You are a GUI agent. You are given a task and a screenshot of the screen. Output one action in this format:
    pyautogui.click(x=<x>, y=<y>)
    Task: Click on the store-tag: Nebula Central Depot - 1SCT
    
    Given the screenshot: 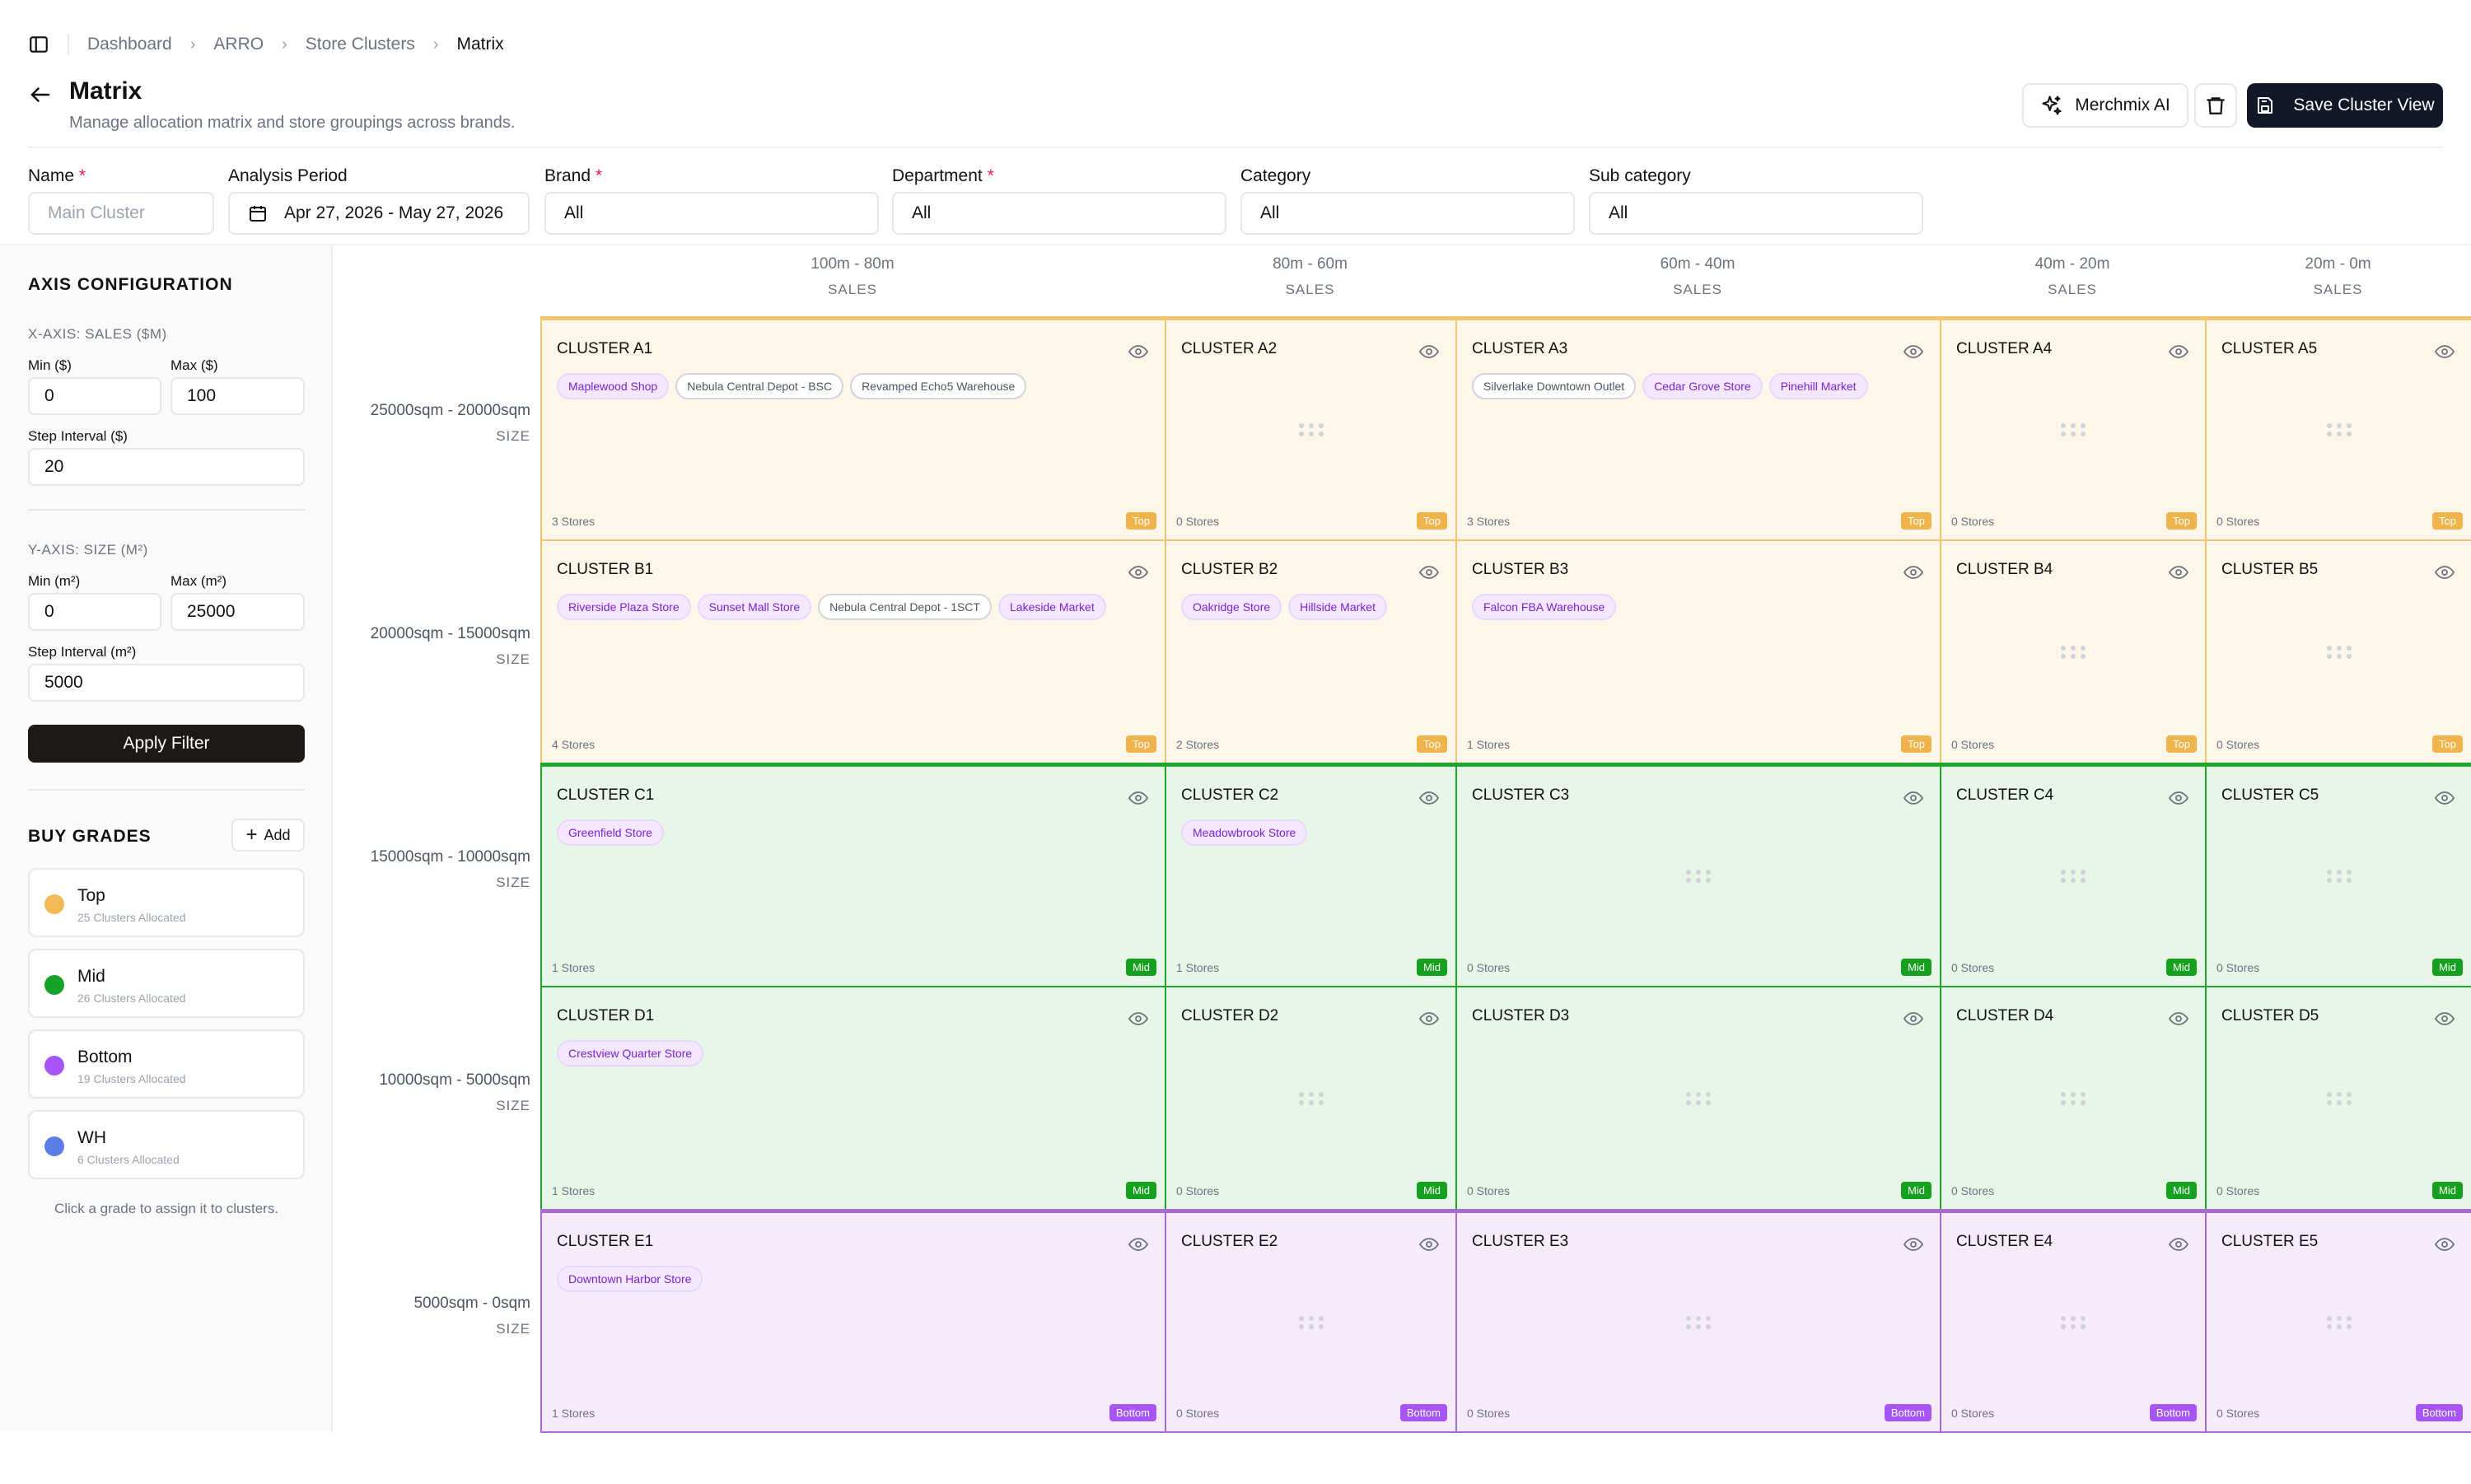 What is the action you would take?
    pyautogui.click(x=905, y=607)
    